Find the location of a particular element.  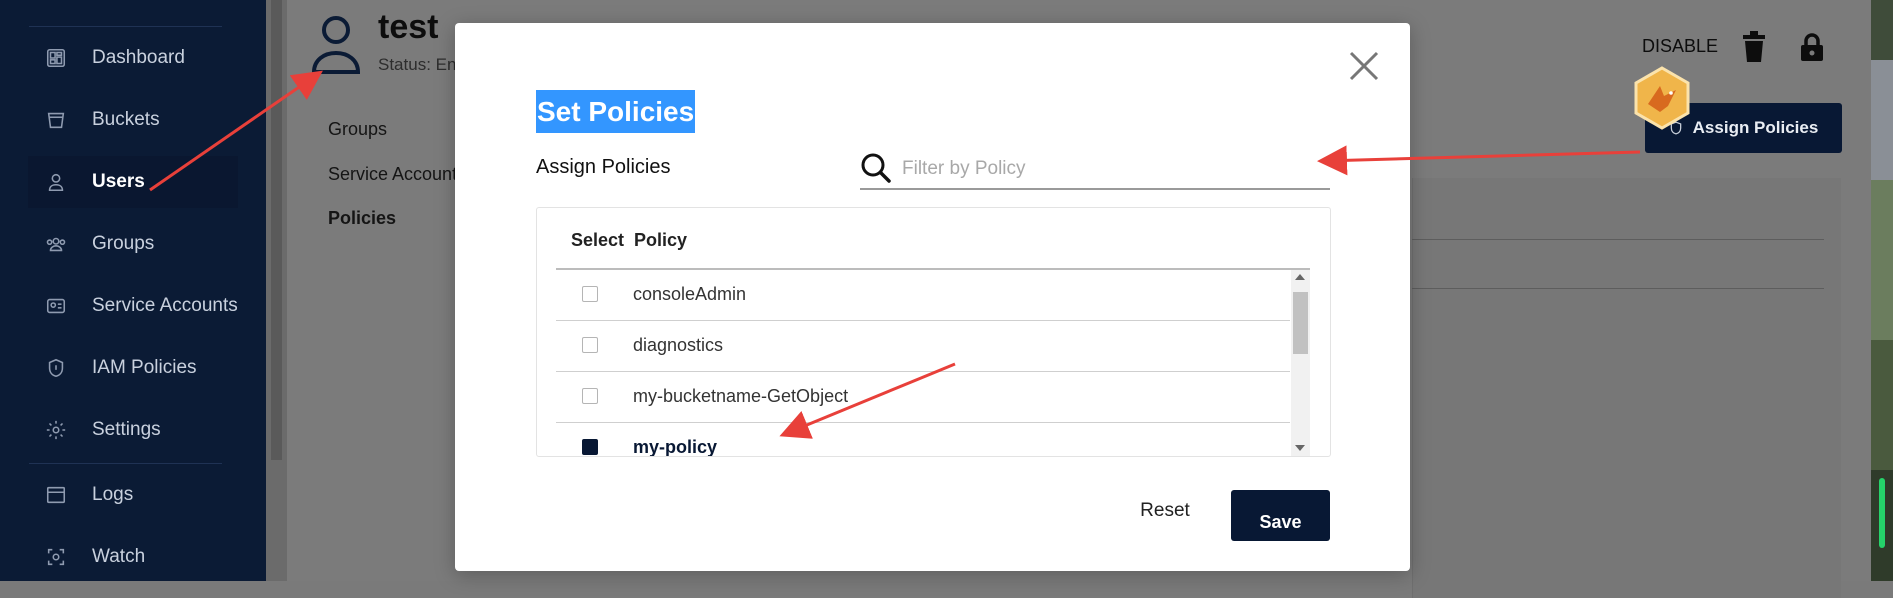

sidebar-item-iam-policies: IAM Policies is located at coordinates (133, 368).